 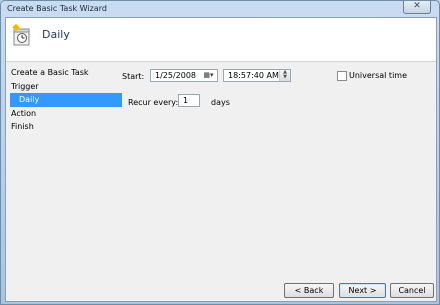 What do you see at coordinates (66, 73) in the screenshot?
I see `step-create-basic-task: Create a Basic Task` at bounding box center [66, 73].